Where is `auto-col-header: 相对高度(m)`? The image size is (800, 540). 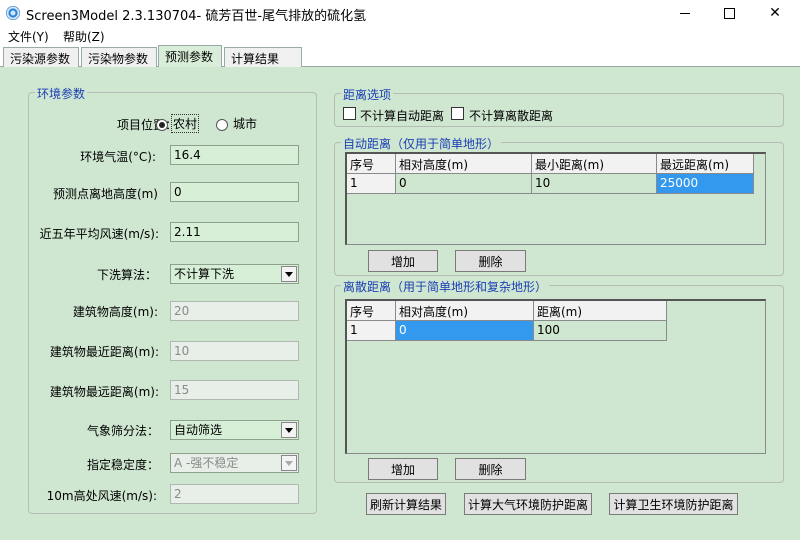 auto-col-header: 相对高度(m) is located at coordinates (464, 164).